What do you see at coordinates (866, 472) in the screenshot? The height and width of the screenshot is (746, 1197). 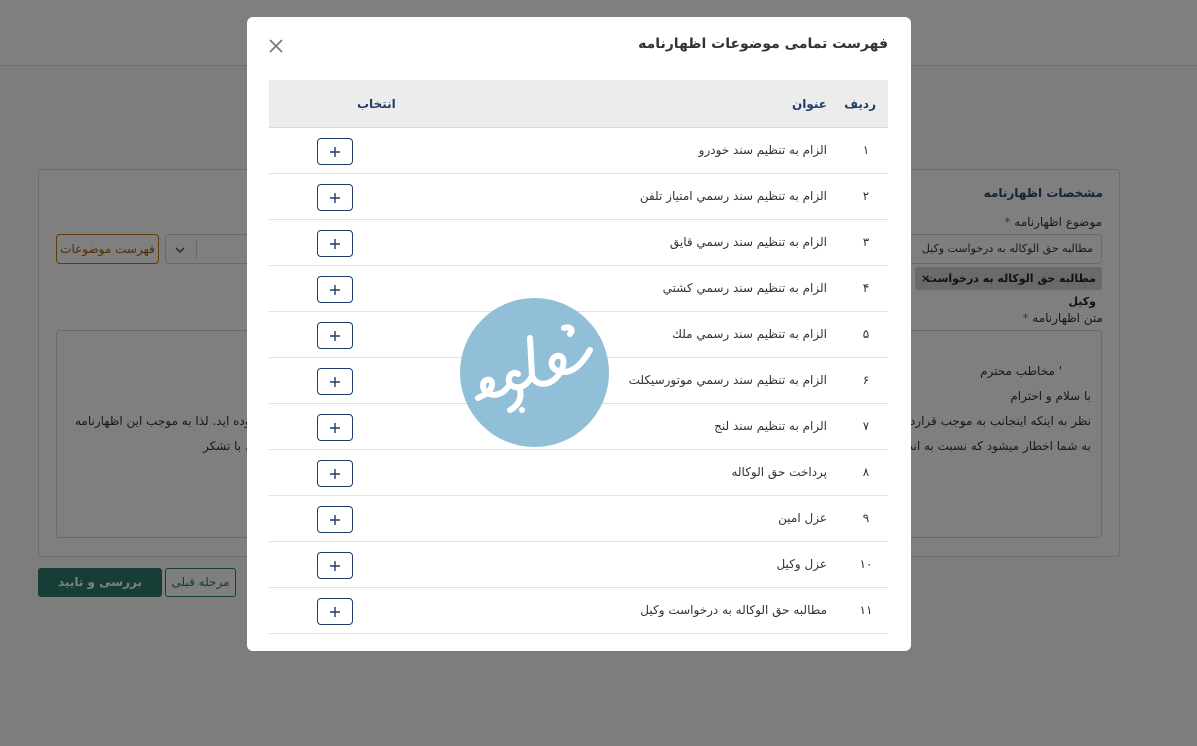 I see `row-number: ۸` at bounding box center [866, 472].